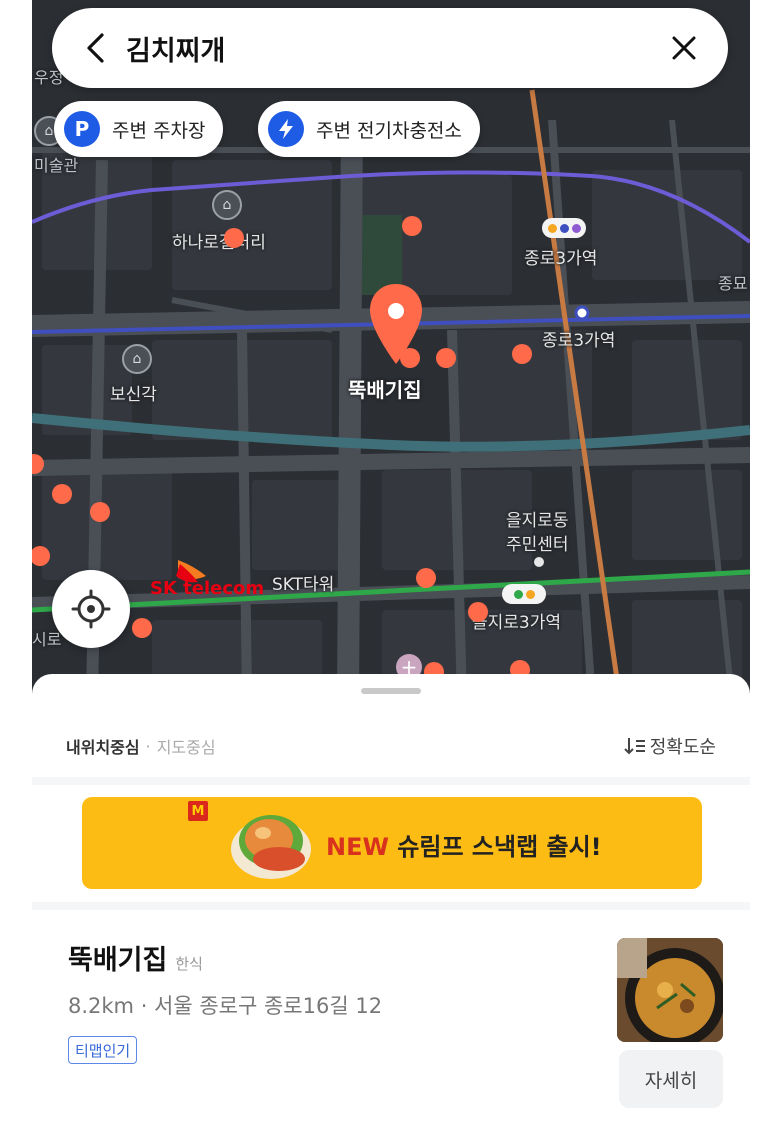 The image size is (768, 1125). I want to click on back-button, so click(96, 48).